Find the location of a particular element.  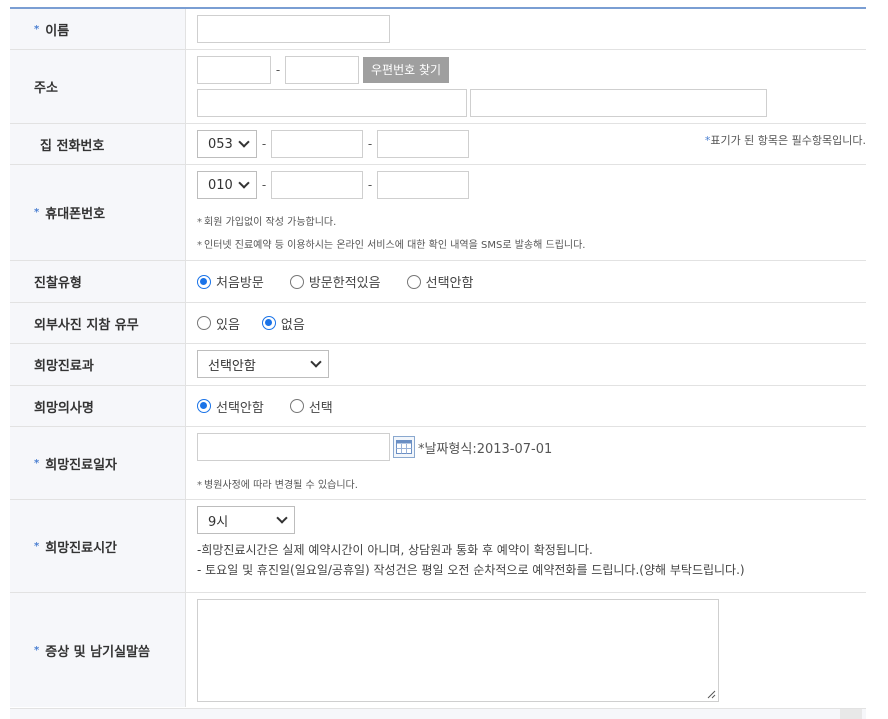

department-select: 선택안함 is located at coordinates (263, 364).